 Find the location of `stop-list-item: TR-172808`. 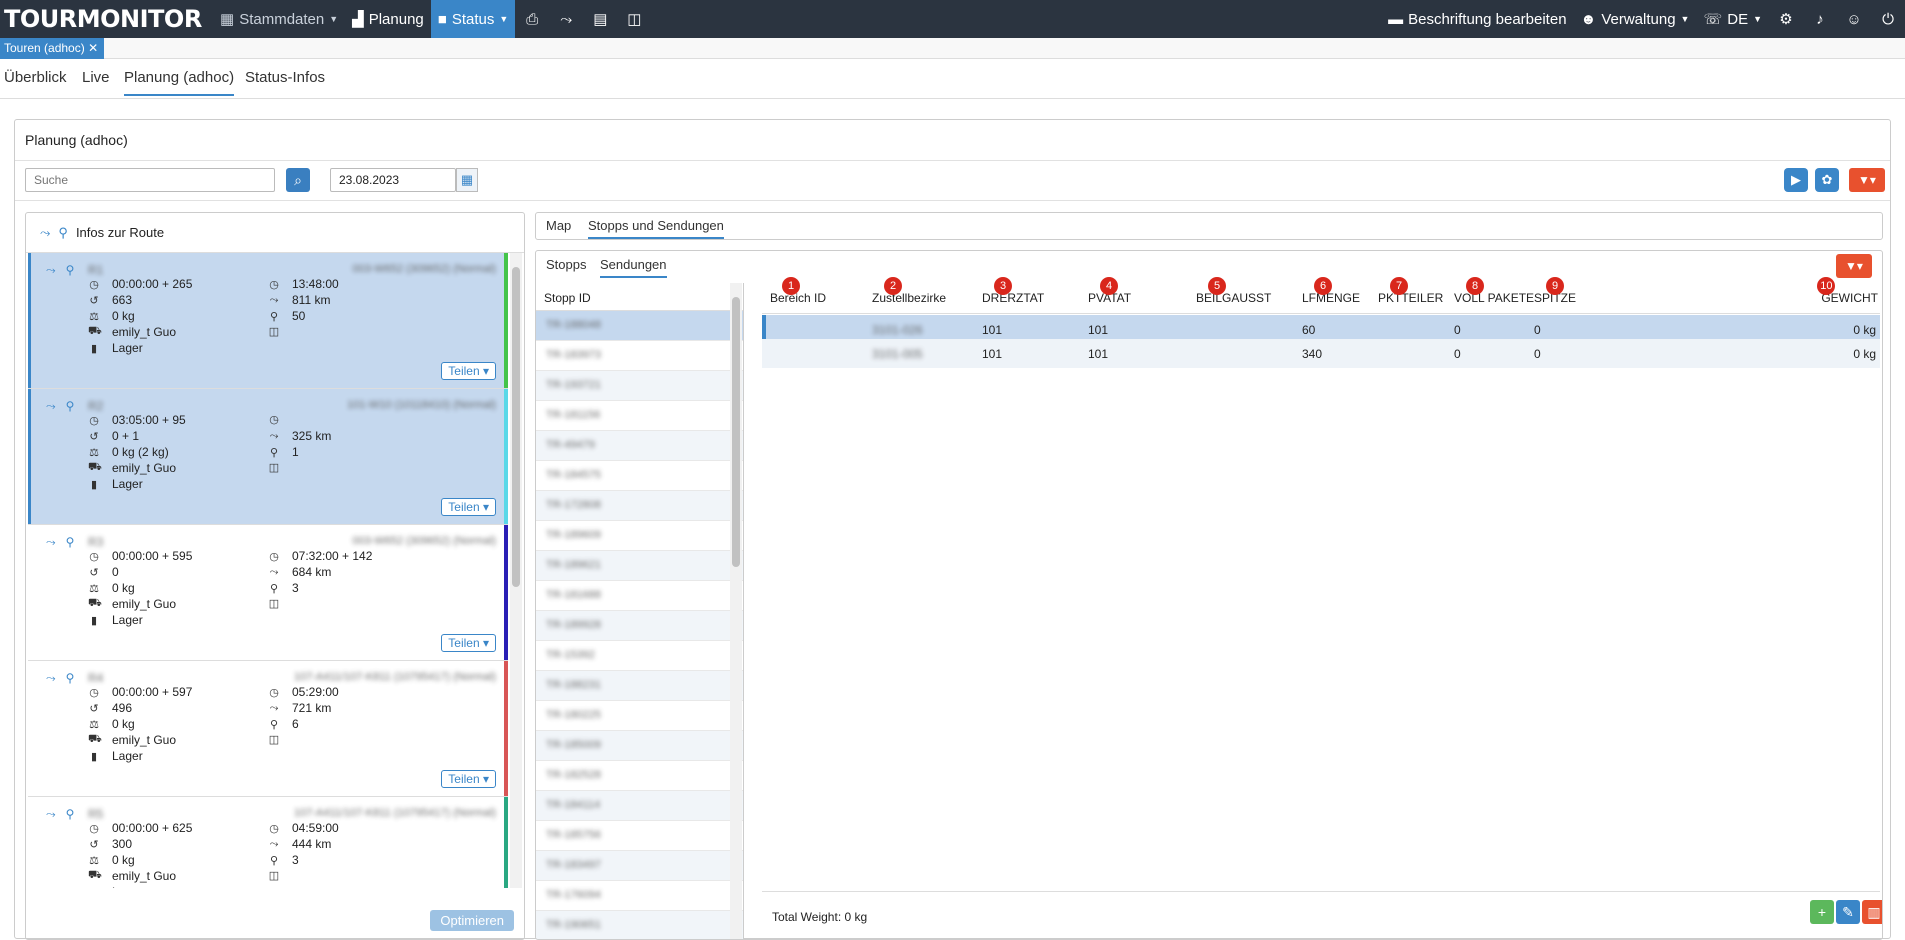

stop-list-item: TR-172808 is located at coordinates (639, 506).